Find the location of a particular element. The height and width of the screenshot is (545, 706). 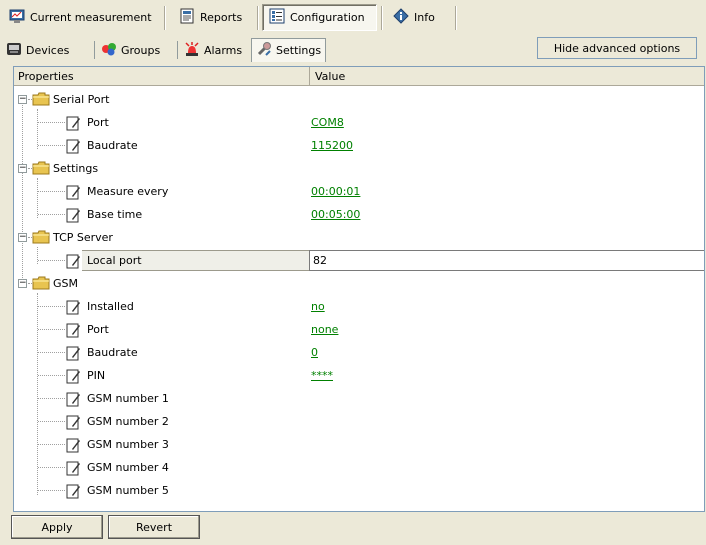

button-label: Hide advanced options is located at coordinates (617, 48).